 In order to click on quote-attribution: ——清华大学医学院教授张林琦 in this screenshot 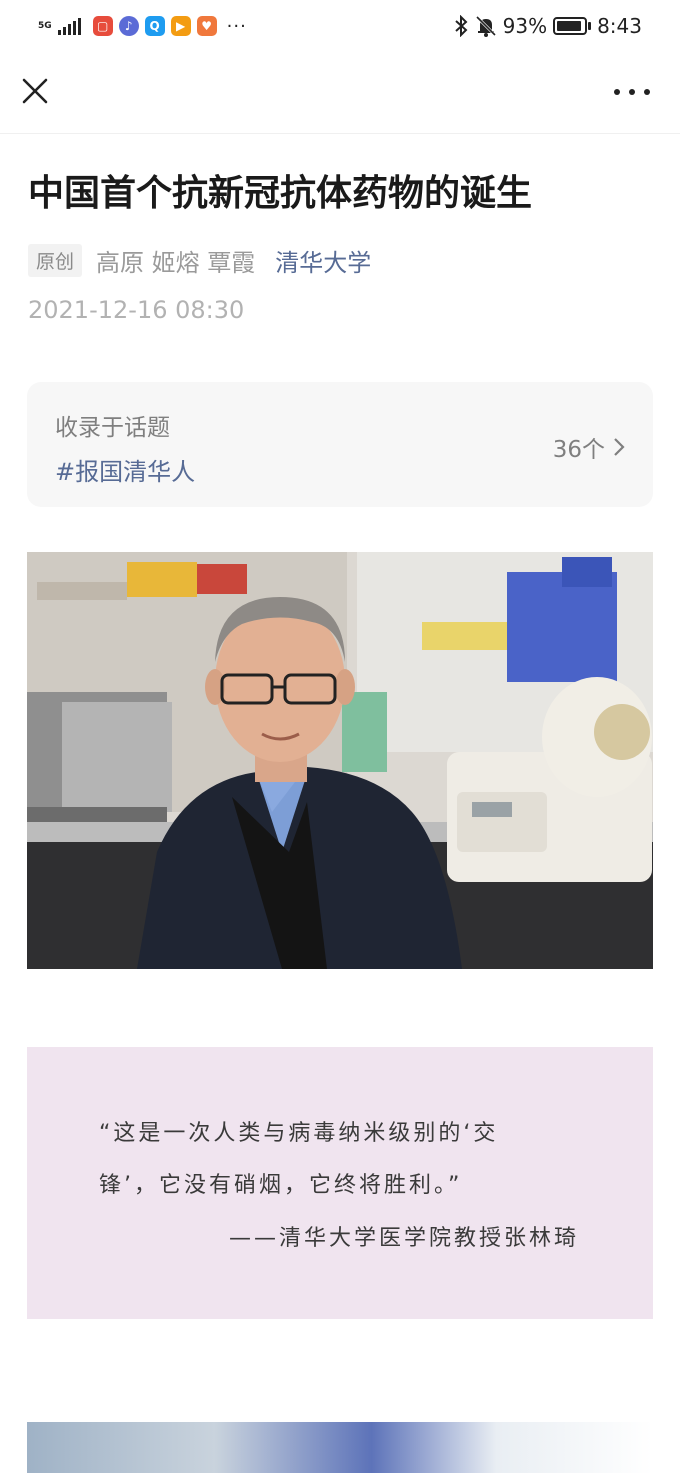, I will do `click(403, 1238)`.